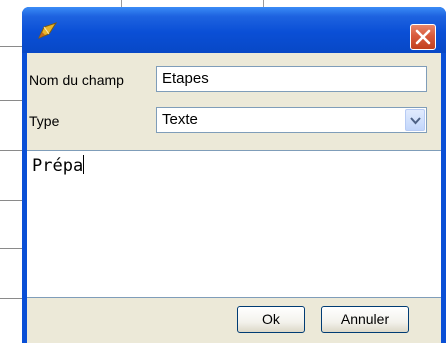  What do you see at coordinates (180, 119) in the screenshot?
I see `type-select-value: Texte` at bounding box center [180, 119].